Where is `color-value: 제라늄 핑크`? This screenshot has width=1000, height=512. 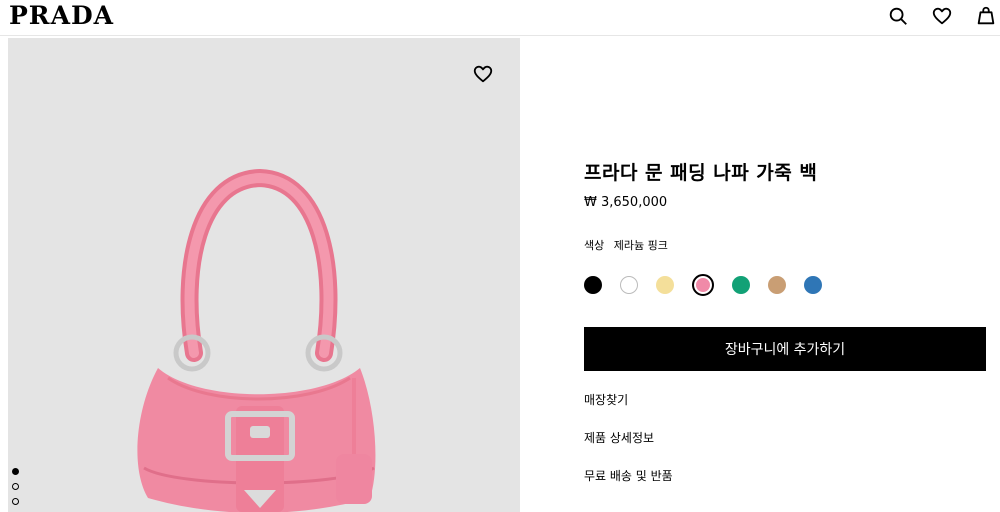
color-value: 제라늄 핑크 is located at coordinates (640, 245).